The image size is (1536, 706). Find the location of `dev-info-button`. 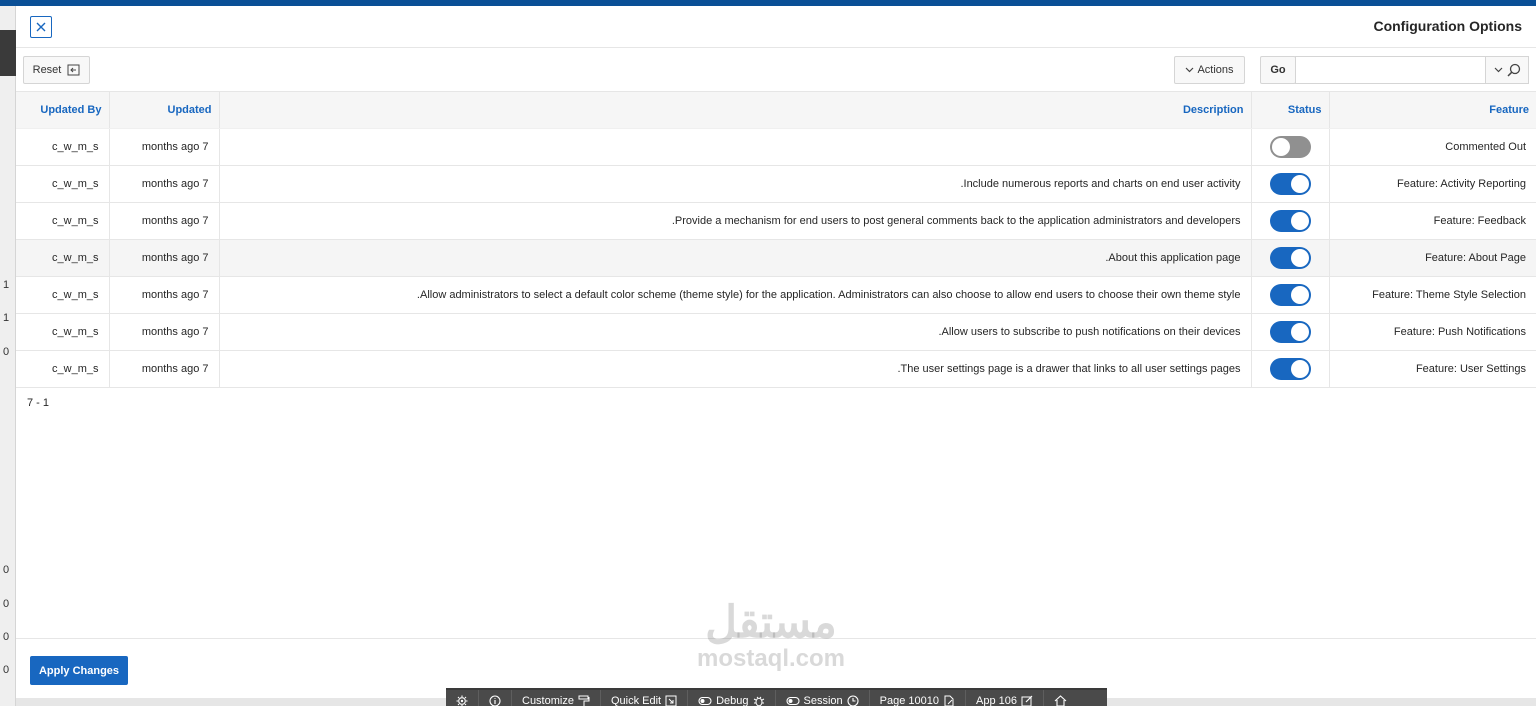

dev-info-button is located at coordinates (495, 698).